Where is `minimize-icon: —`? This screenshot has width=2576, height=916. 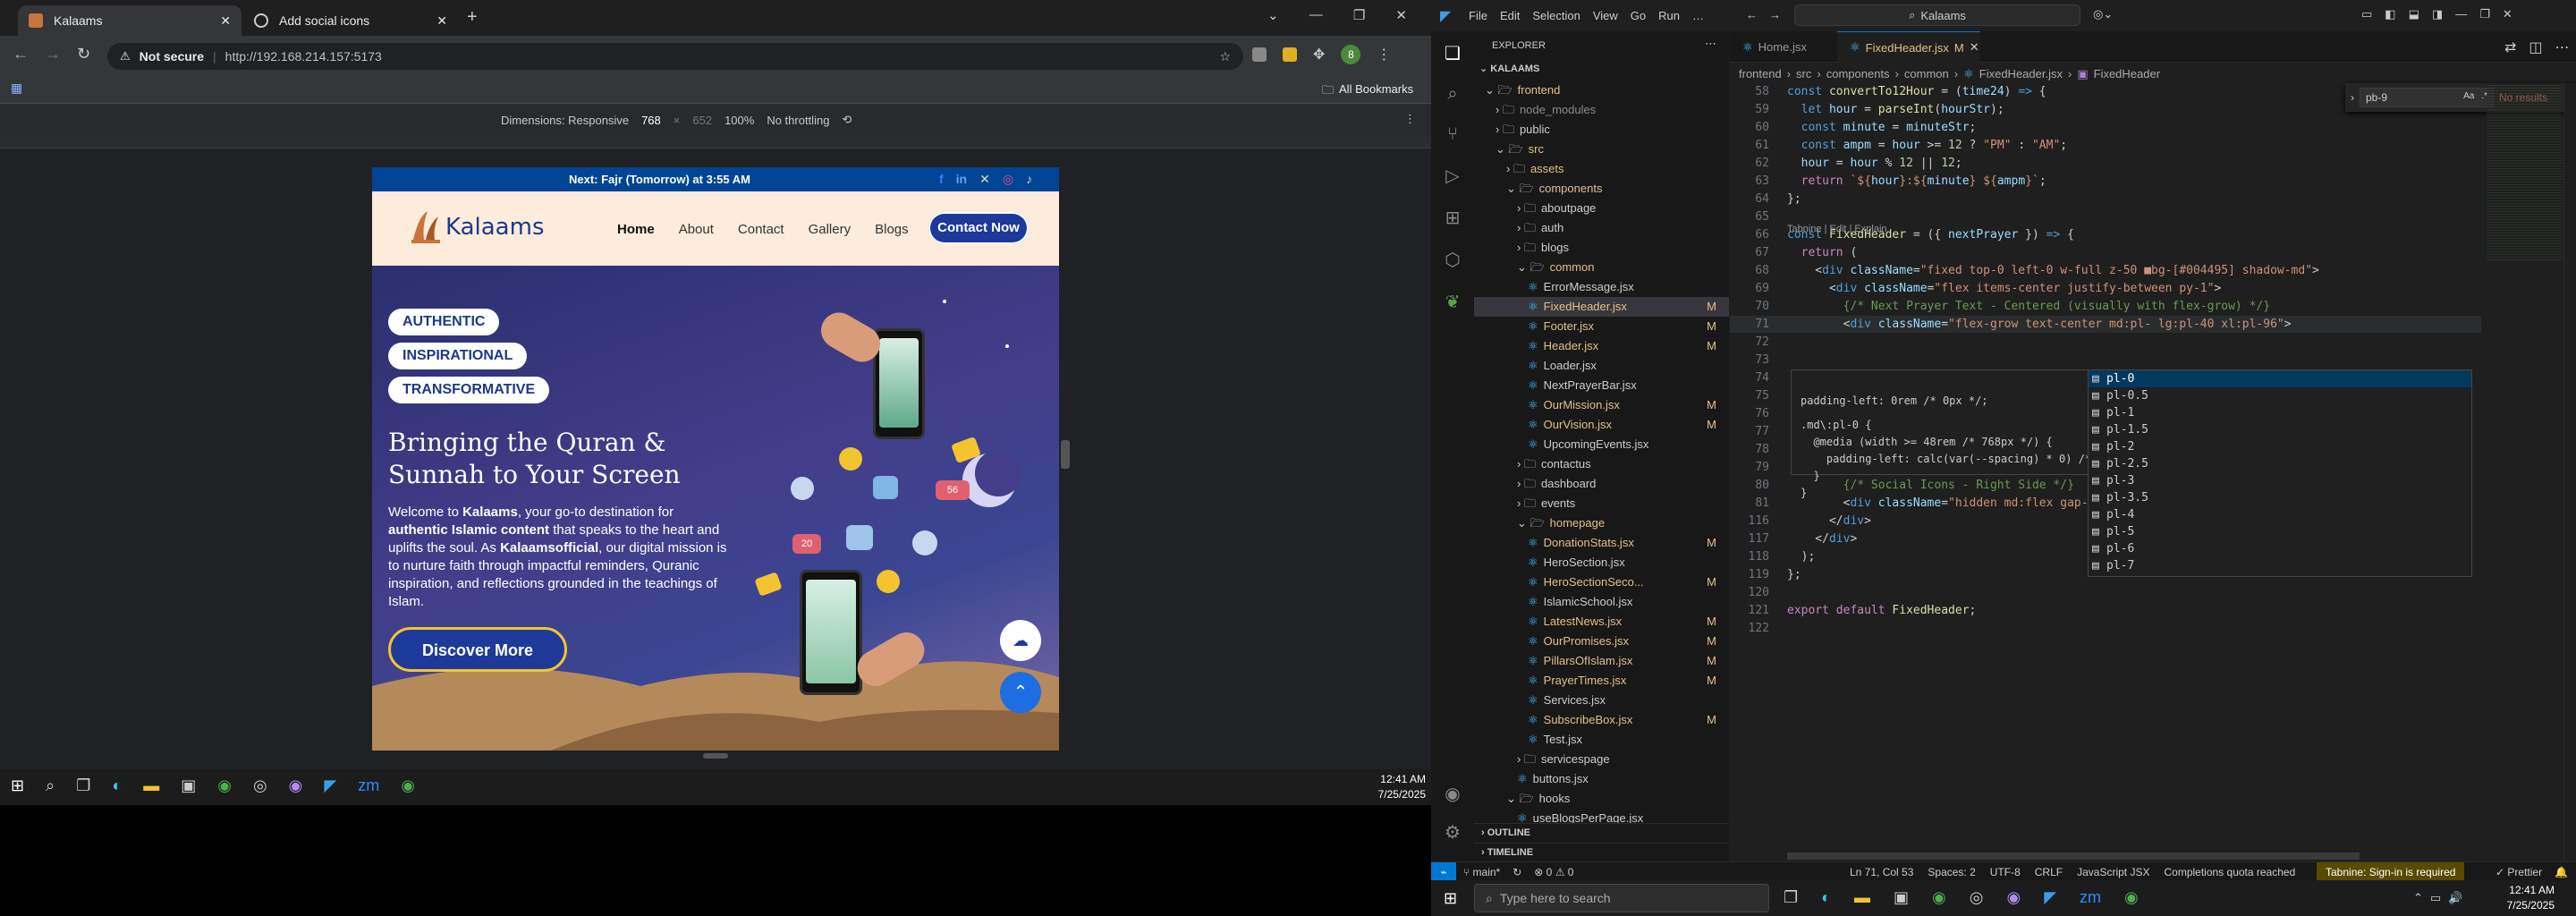
minimize-icon: — is located at coordinates (2461, 14).